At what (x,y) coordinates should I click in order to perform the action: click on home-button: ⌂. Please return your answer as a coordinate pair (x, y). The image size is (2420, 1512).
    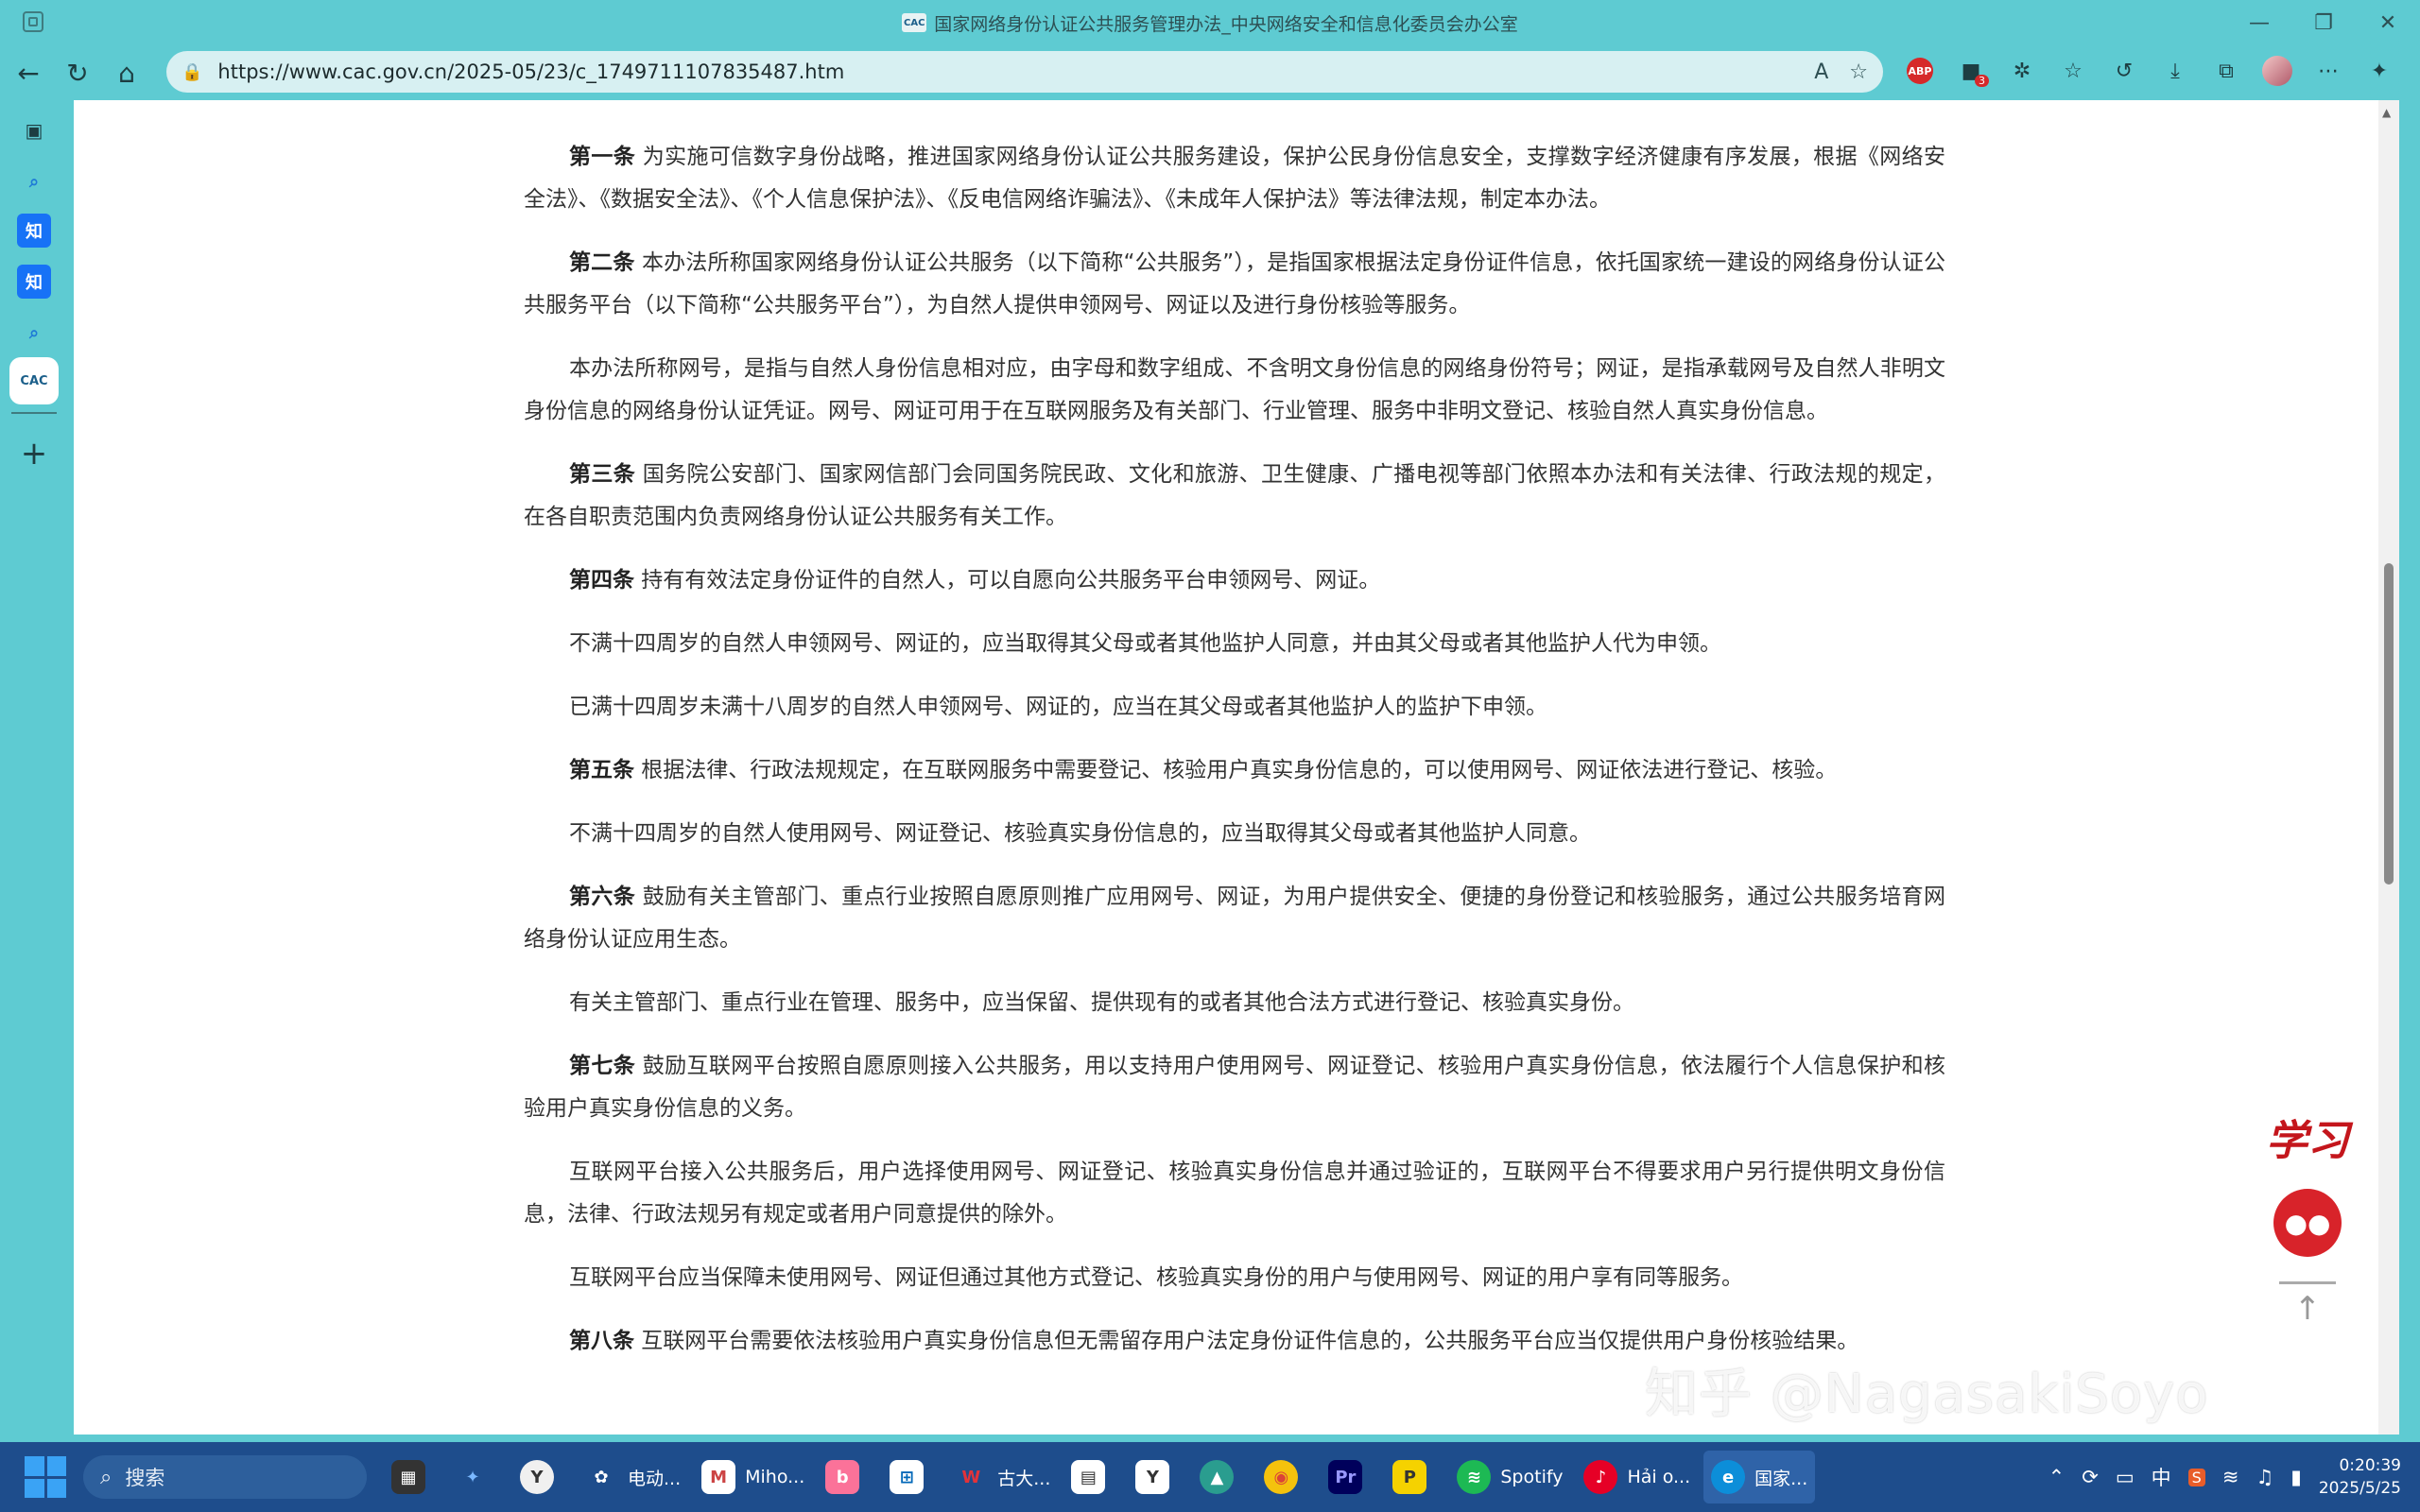
    Looking at the image, I should click on (126, 72).